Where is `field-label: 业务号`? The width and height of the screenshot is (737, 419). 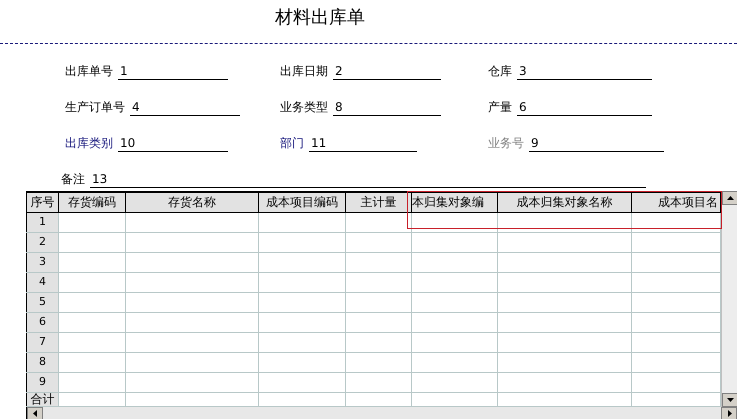
field-label: 业务号 is located at coordinates (506, 143).